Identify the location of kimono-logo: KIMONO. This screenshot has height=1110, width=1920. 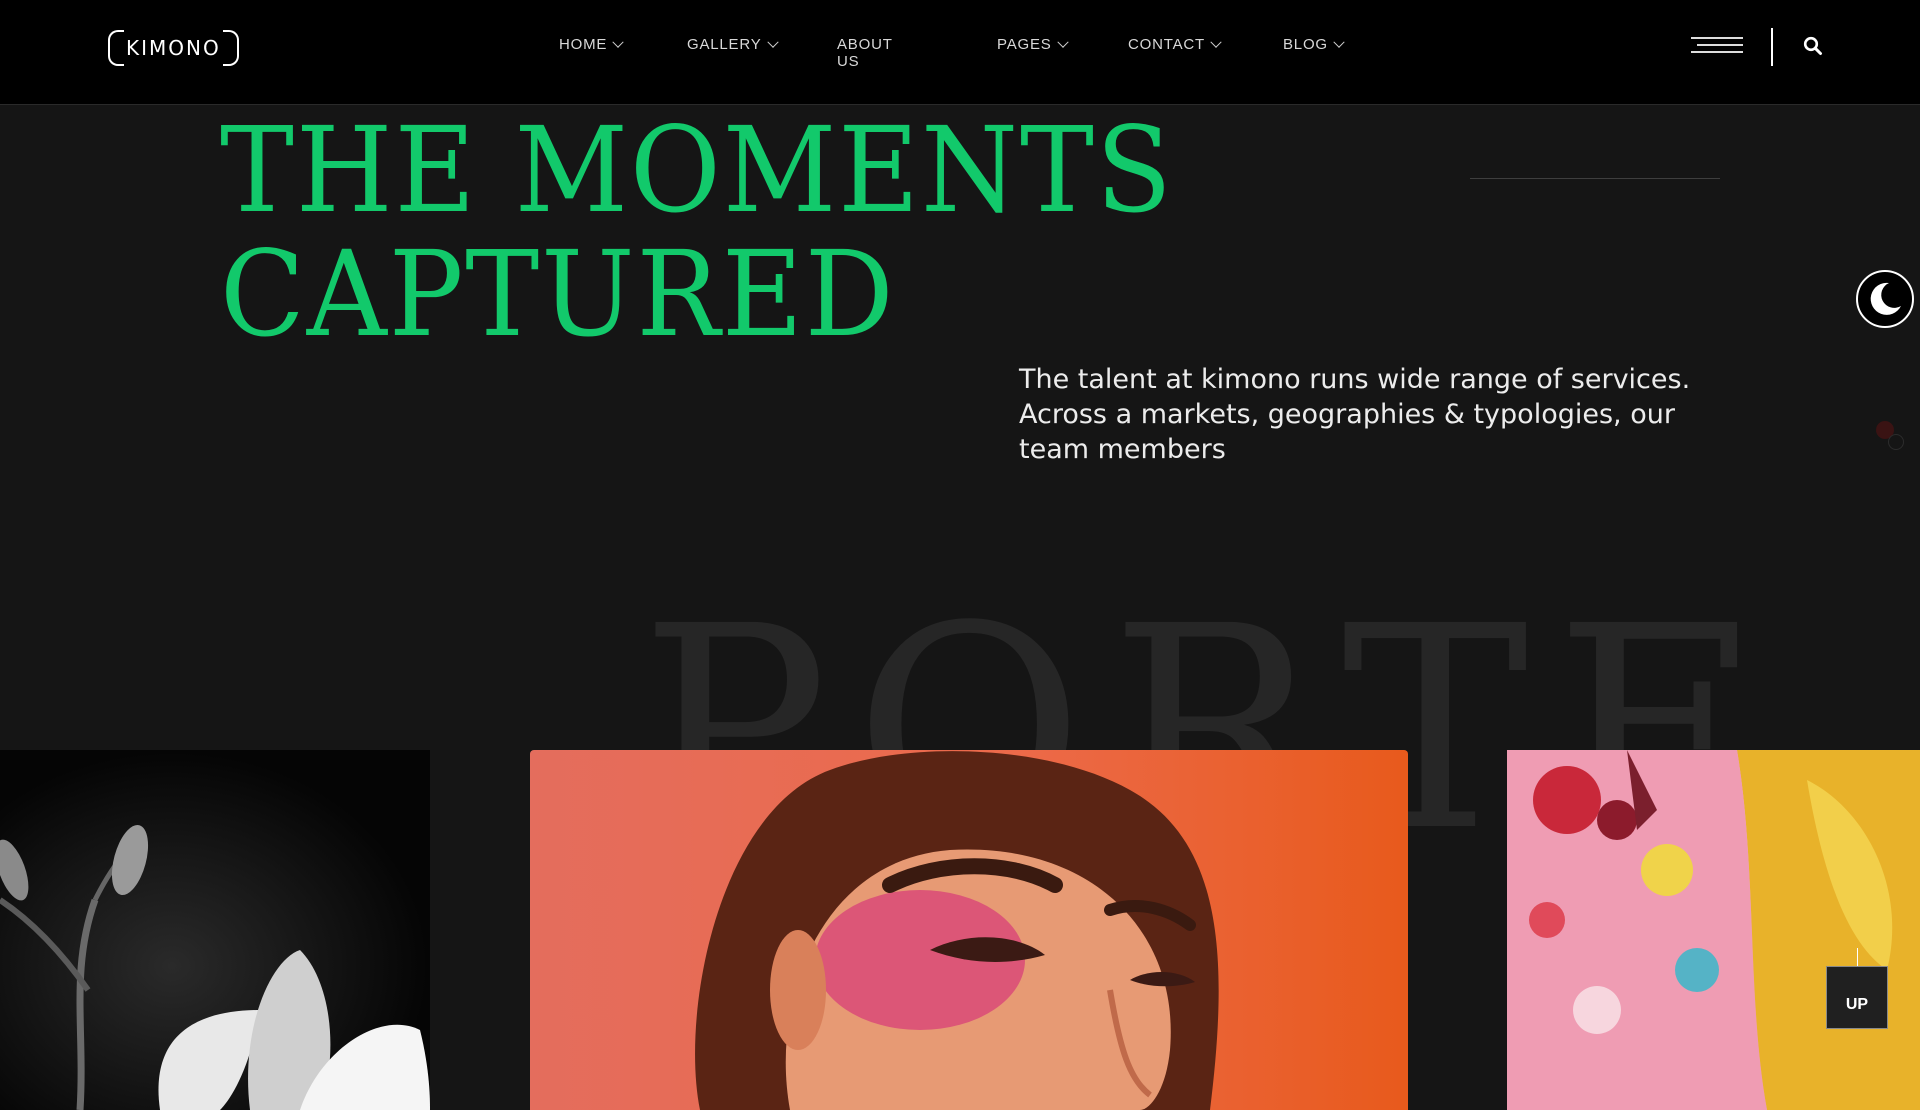
(173, 48).